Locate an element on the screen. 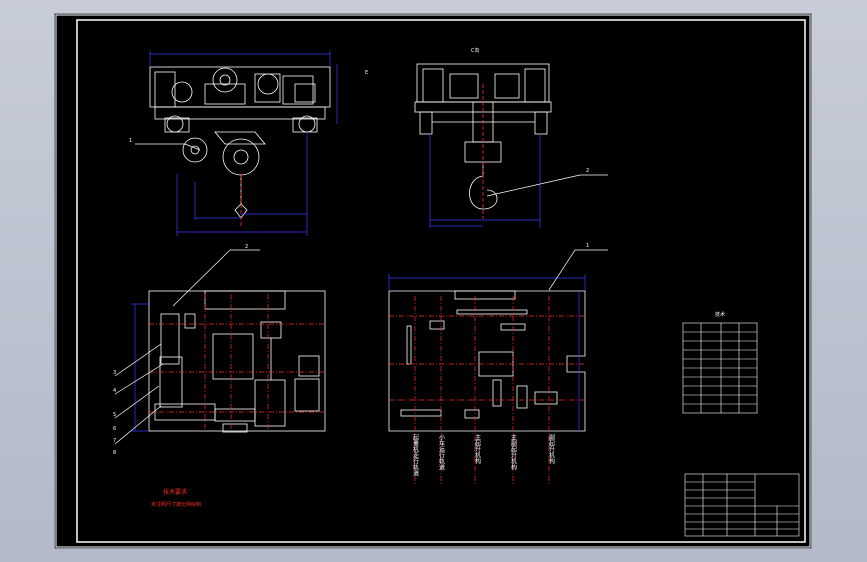 The image size is (867, 562). plan-view-right-dimensions is located at coordinates (487, 352).